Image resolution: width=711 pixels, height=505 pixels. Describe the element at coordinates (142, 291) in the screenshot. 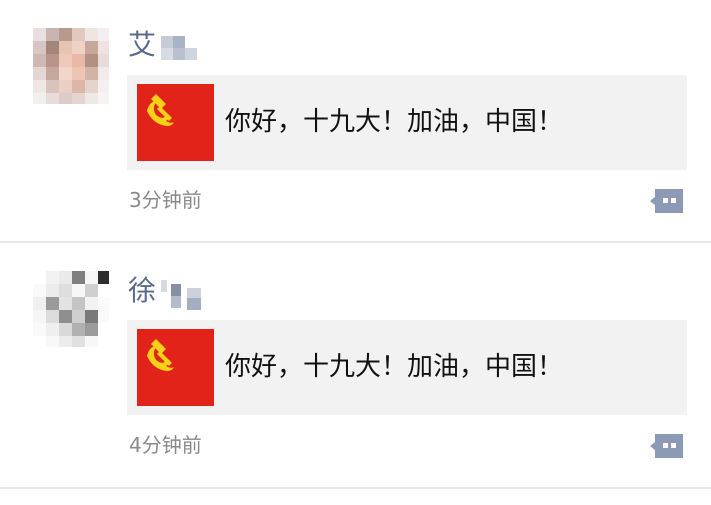

I see `author-name: 徐` at that location.